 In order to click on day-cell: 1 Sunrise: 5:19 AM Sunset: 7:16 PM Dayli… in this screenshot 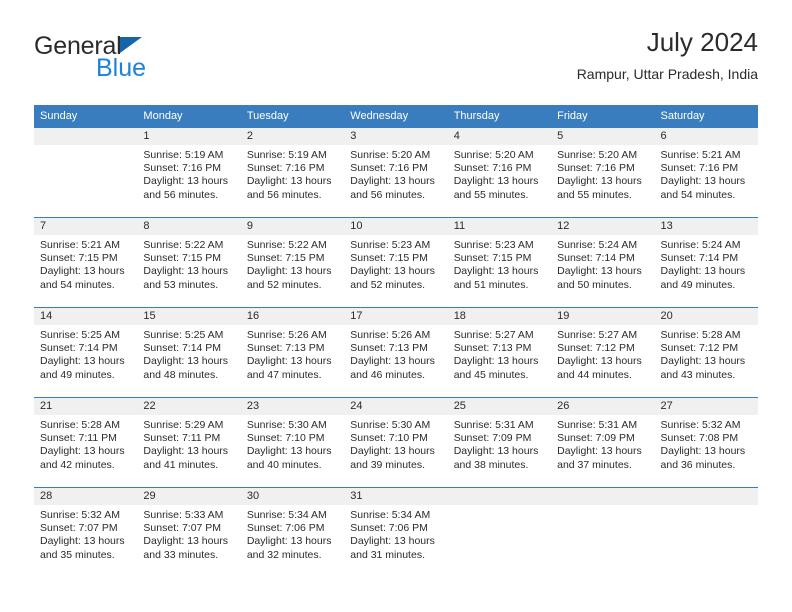, I will do `click(189, 172)`.